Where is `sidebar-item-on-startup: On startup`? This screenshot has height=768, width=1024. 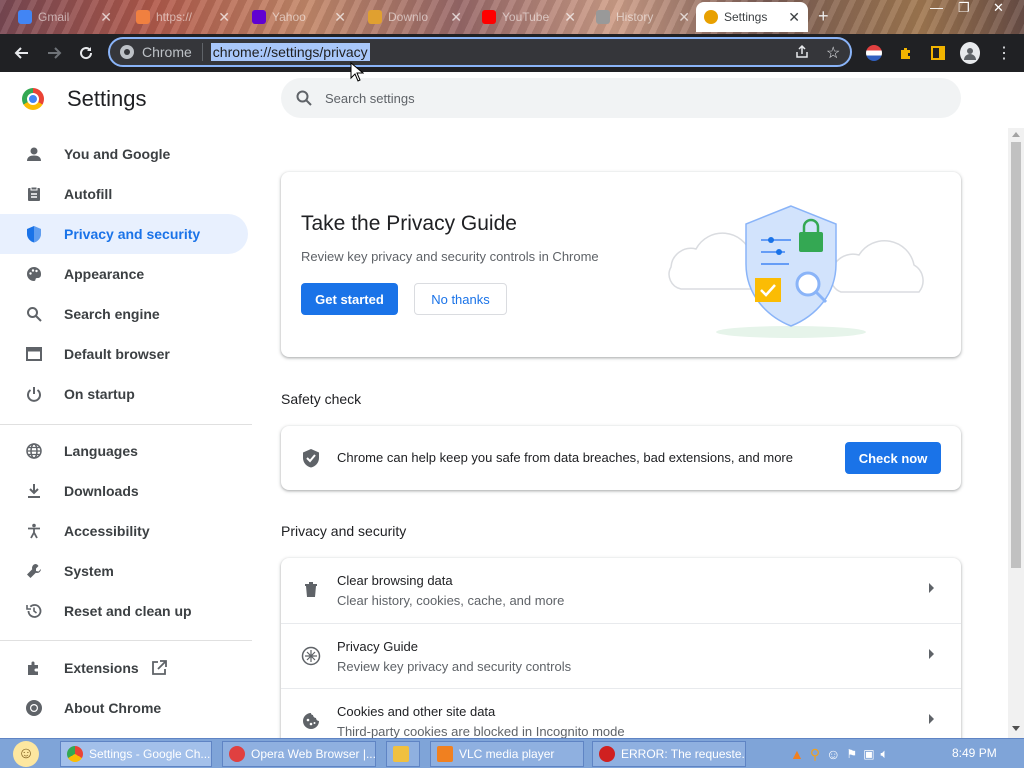
sidebar-item-on-startup: On startup is located at coordinates (124, 394).